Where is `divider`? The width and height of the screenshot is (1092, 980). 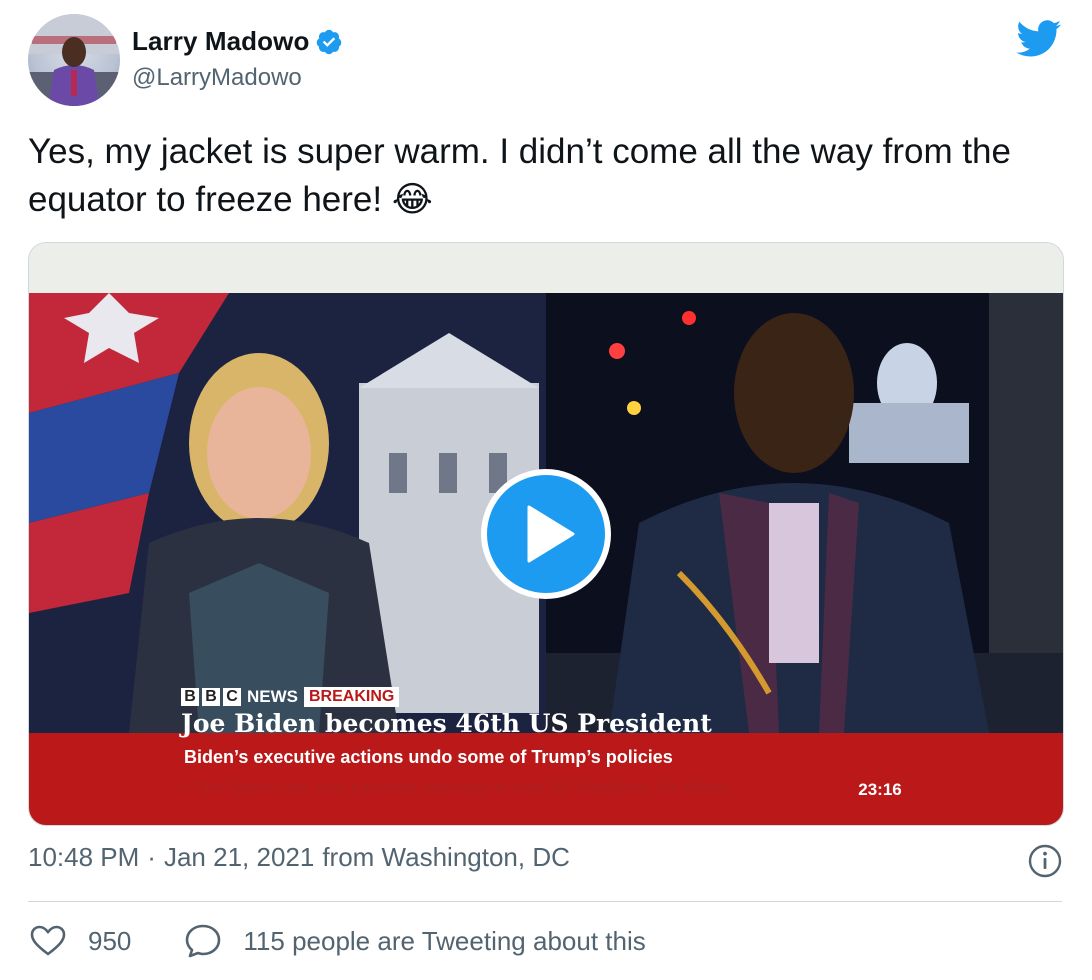
divider is located at coordinates (545, 901).